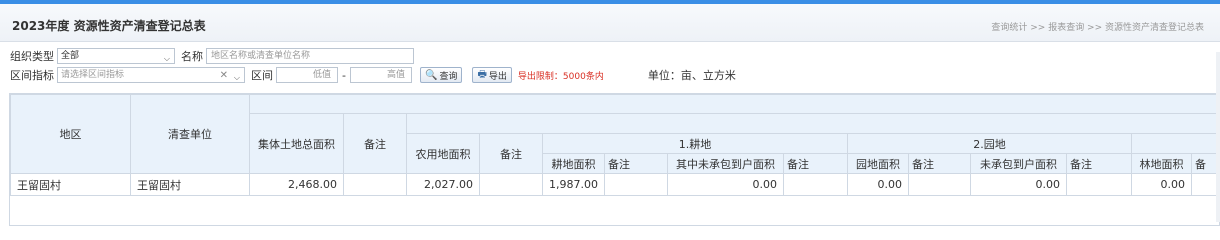  What do you see at coordinates (1099, 163) in the screenshot?
I see `header-garden-uncontracted-remark: 备注` at bounding box center [1099, 163].